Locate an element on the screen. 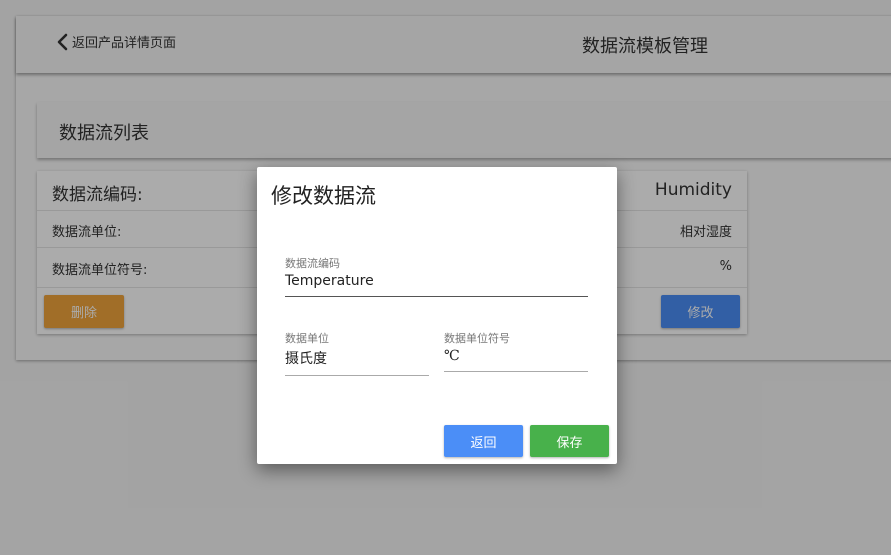 Image resolution: width=891 pixels, height=555 pixels. data-unit-field: 数据单位 摄氏度 is located at coordinates (357, 353).